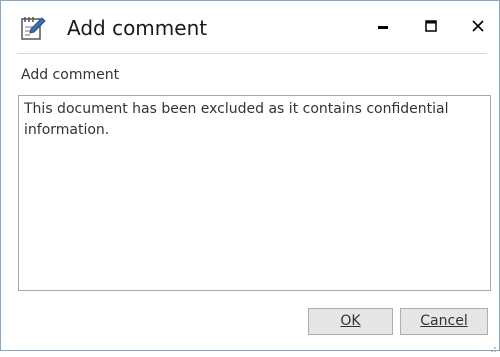 The height and width of the screenshot is (357, 500). What do you see at coordinates (137, 28) in the screenshot?
I see `dialog-title: Add comment` at bounding box center [137, 28].